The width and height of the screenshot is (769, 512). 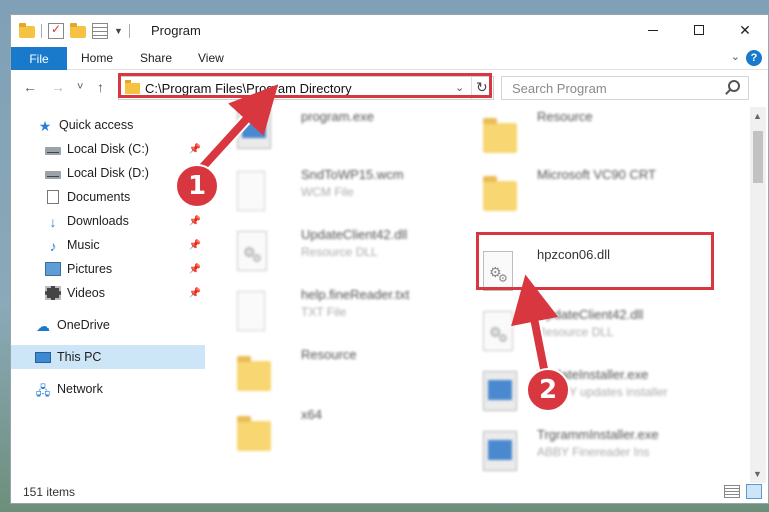 What do you see at coordinates (56, 30) in the screenshot?
I see `properties-icon` at bounding box center [56, 30].